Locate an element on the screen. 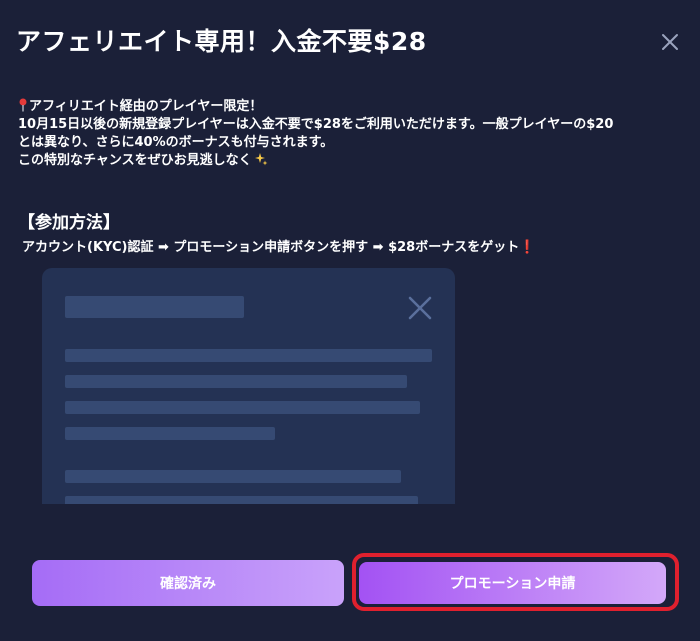  description-text-1: アフィリエイト経由のプレイヤー限定！ is located at coordinates (146, 106).